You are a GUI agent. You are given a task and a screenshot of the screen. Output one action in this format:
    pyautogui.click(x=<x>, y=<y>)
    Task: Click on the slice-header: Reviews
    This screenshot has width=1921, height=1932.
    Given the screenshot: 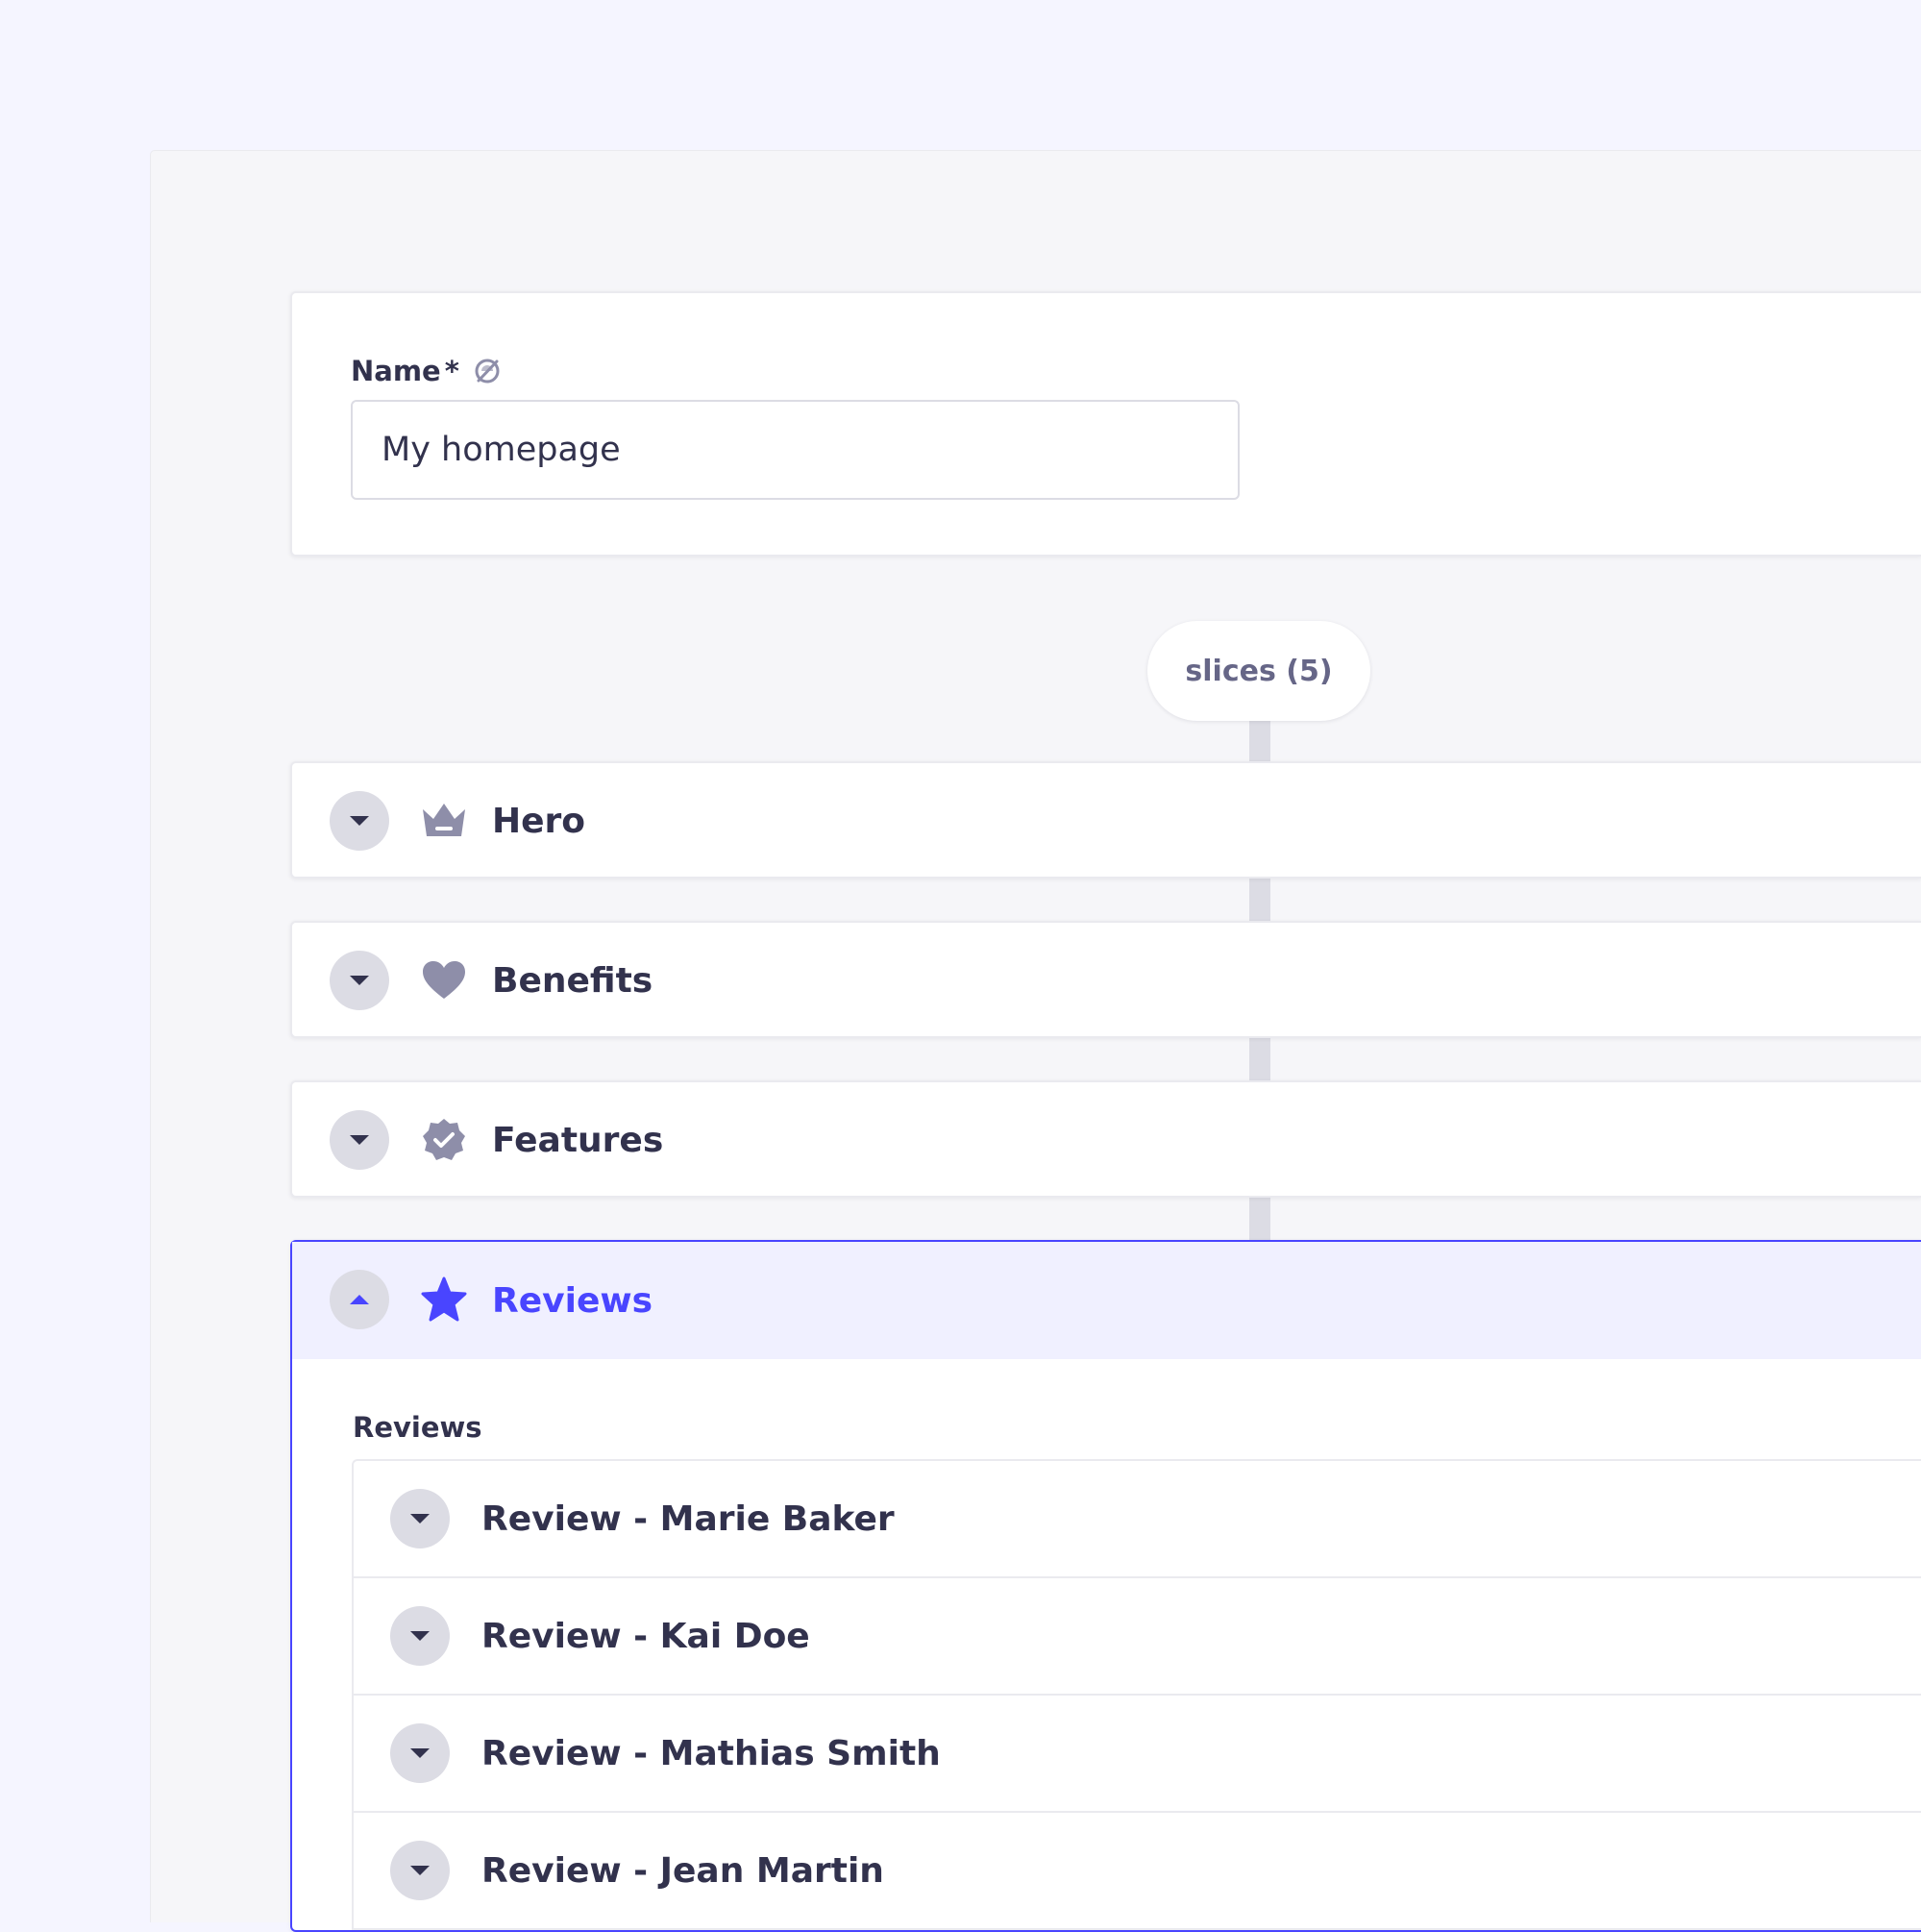 What is the action you would take?
    pyautogui.click(x=1106, y=1301)
    